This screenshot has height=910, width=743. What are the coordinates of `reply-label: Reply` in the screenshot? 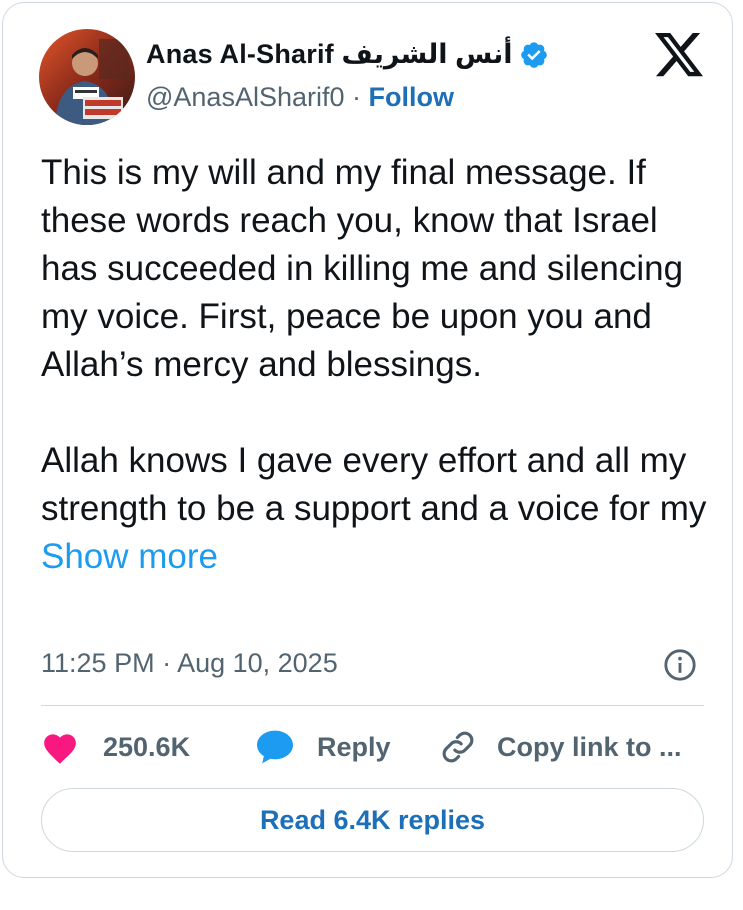 It's located at (354, 746).